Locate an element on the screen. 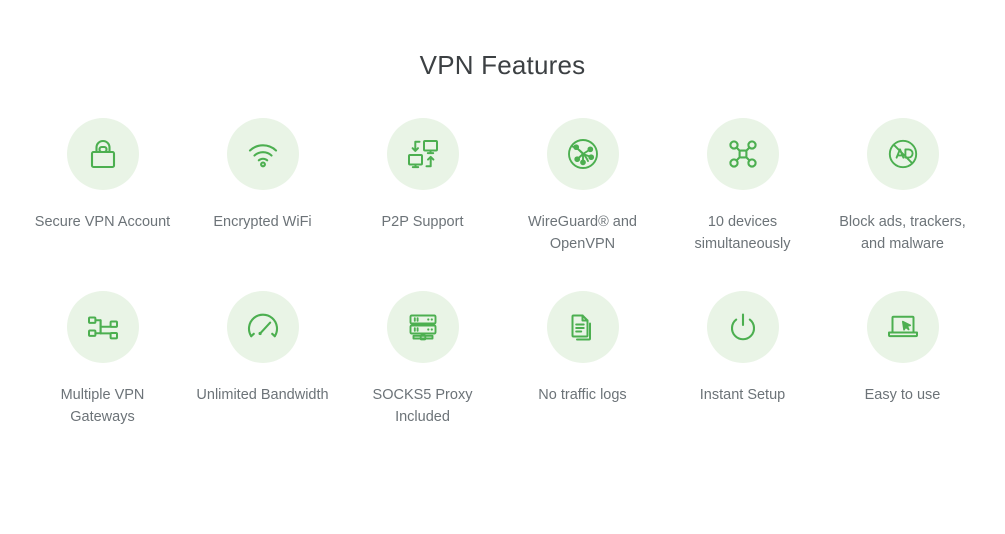 The image size is (1005, 534). wifi-icon is located at coordinates (262, 154).